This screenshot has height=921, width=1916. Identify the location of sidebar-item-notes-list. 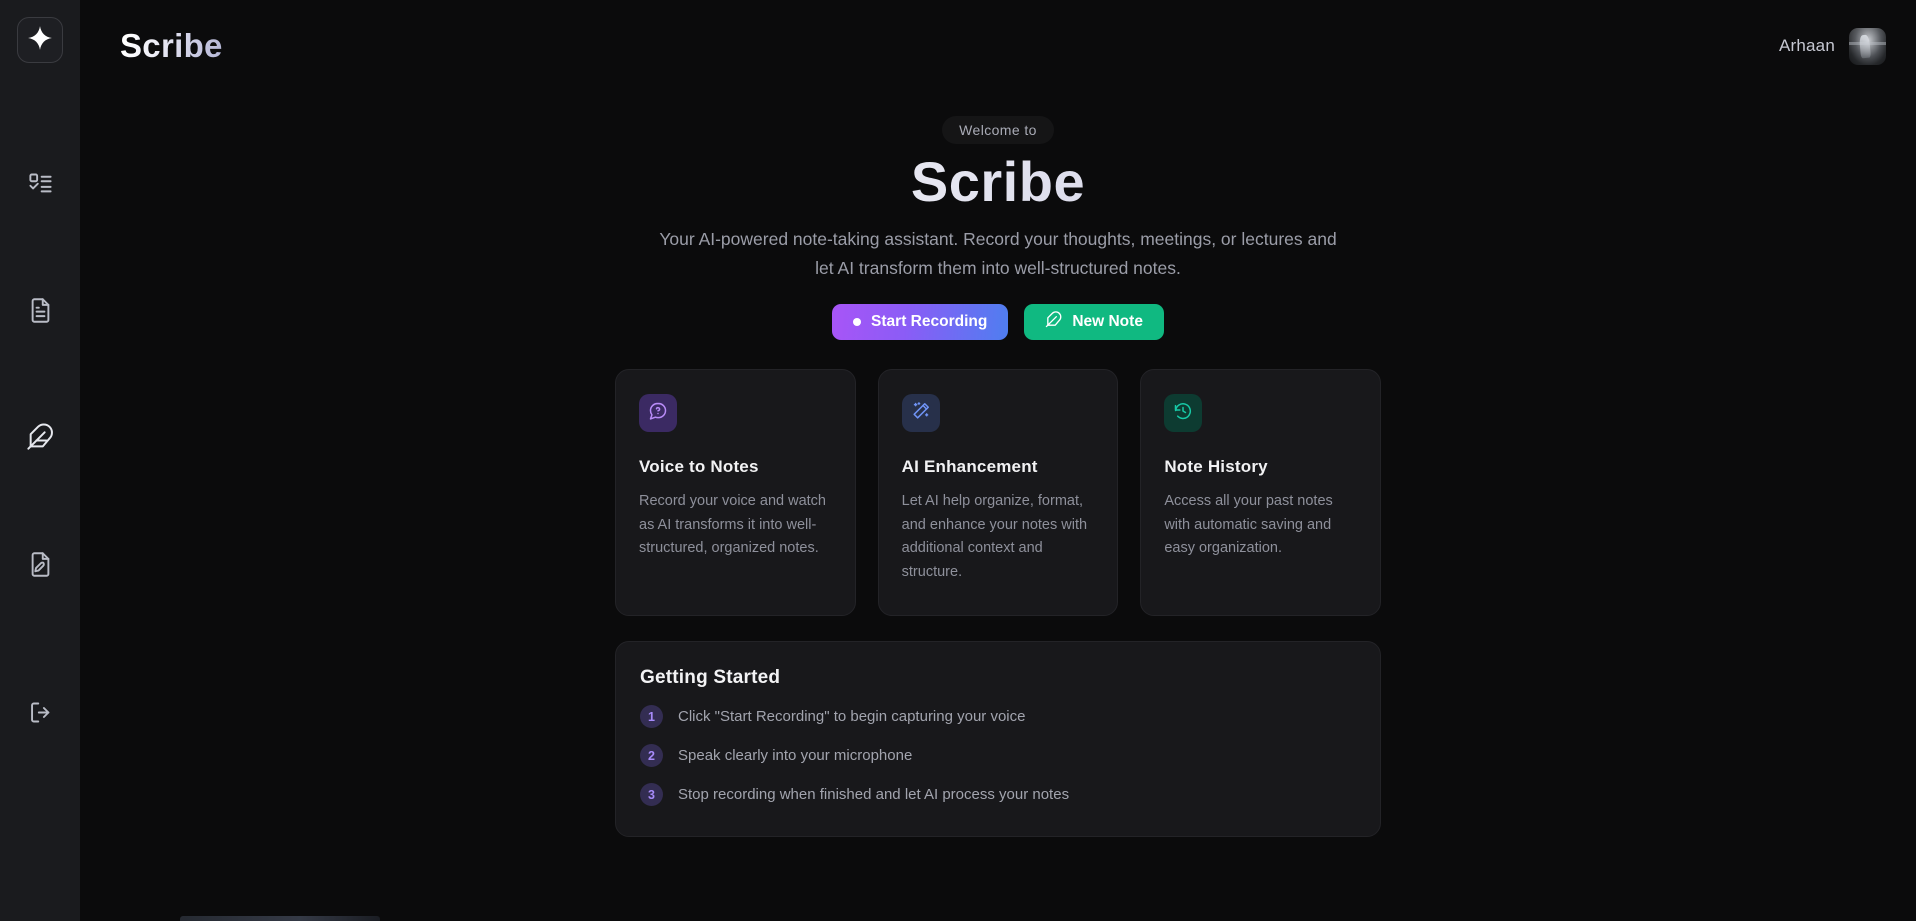
(40, 183).